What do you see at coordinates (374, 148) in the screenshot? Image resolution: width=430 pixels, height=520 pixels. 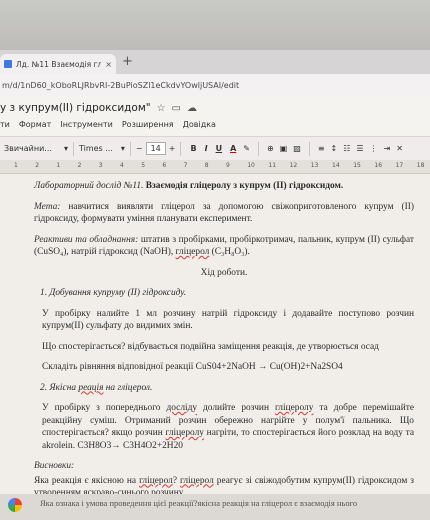 I see `numbered-list-icon: ⋮` at bounding box center [374, 148].